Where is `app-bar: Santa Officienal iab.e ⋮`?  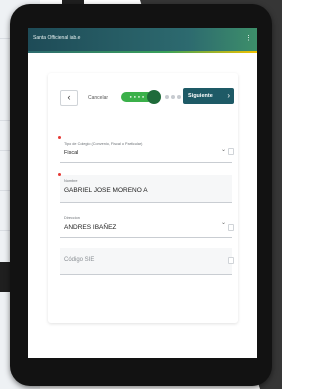
app-bar: Santa Officienal iab.e ⋮ is located at coordinates (142, 39).